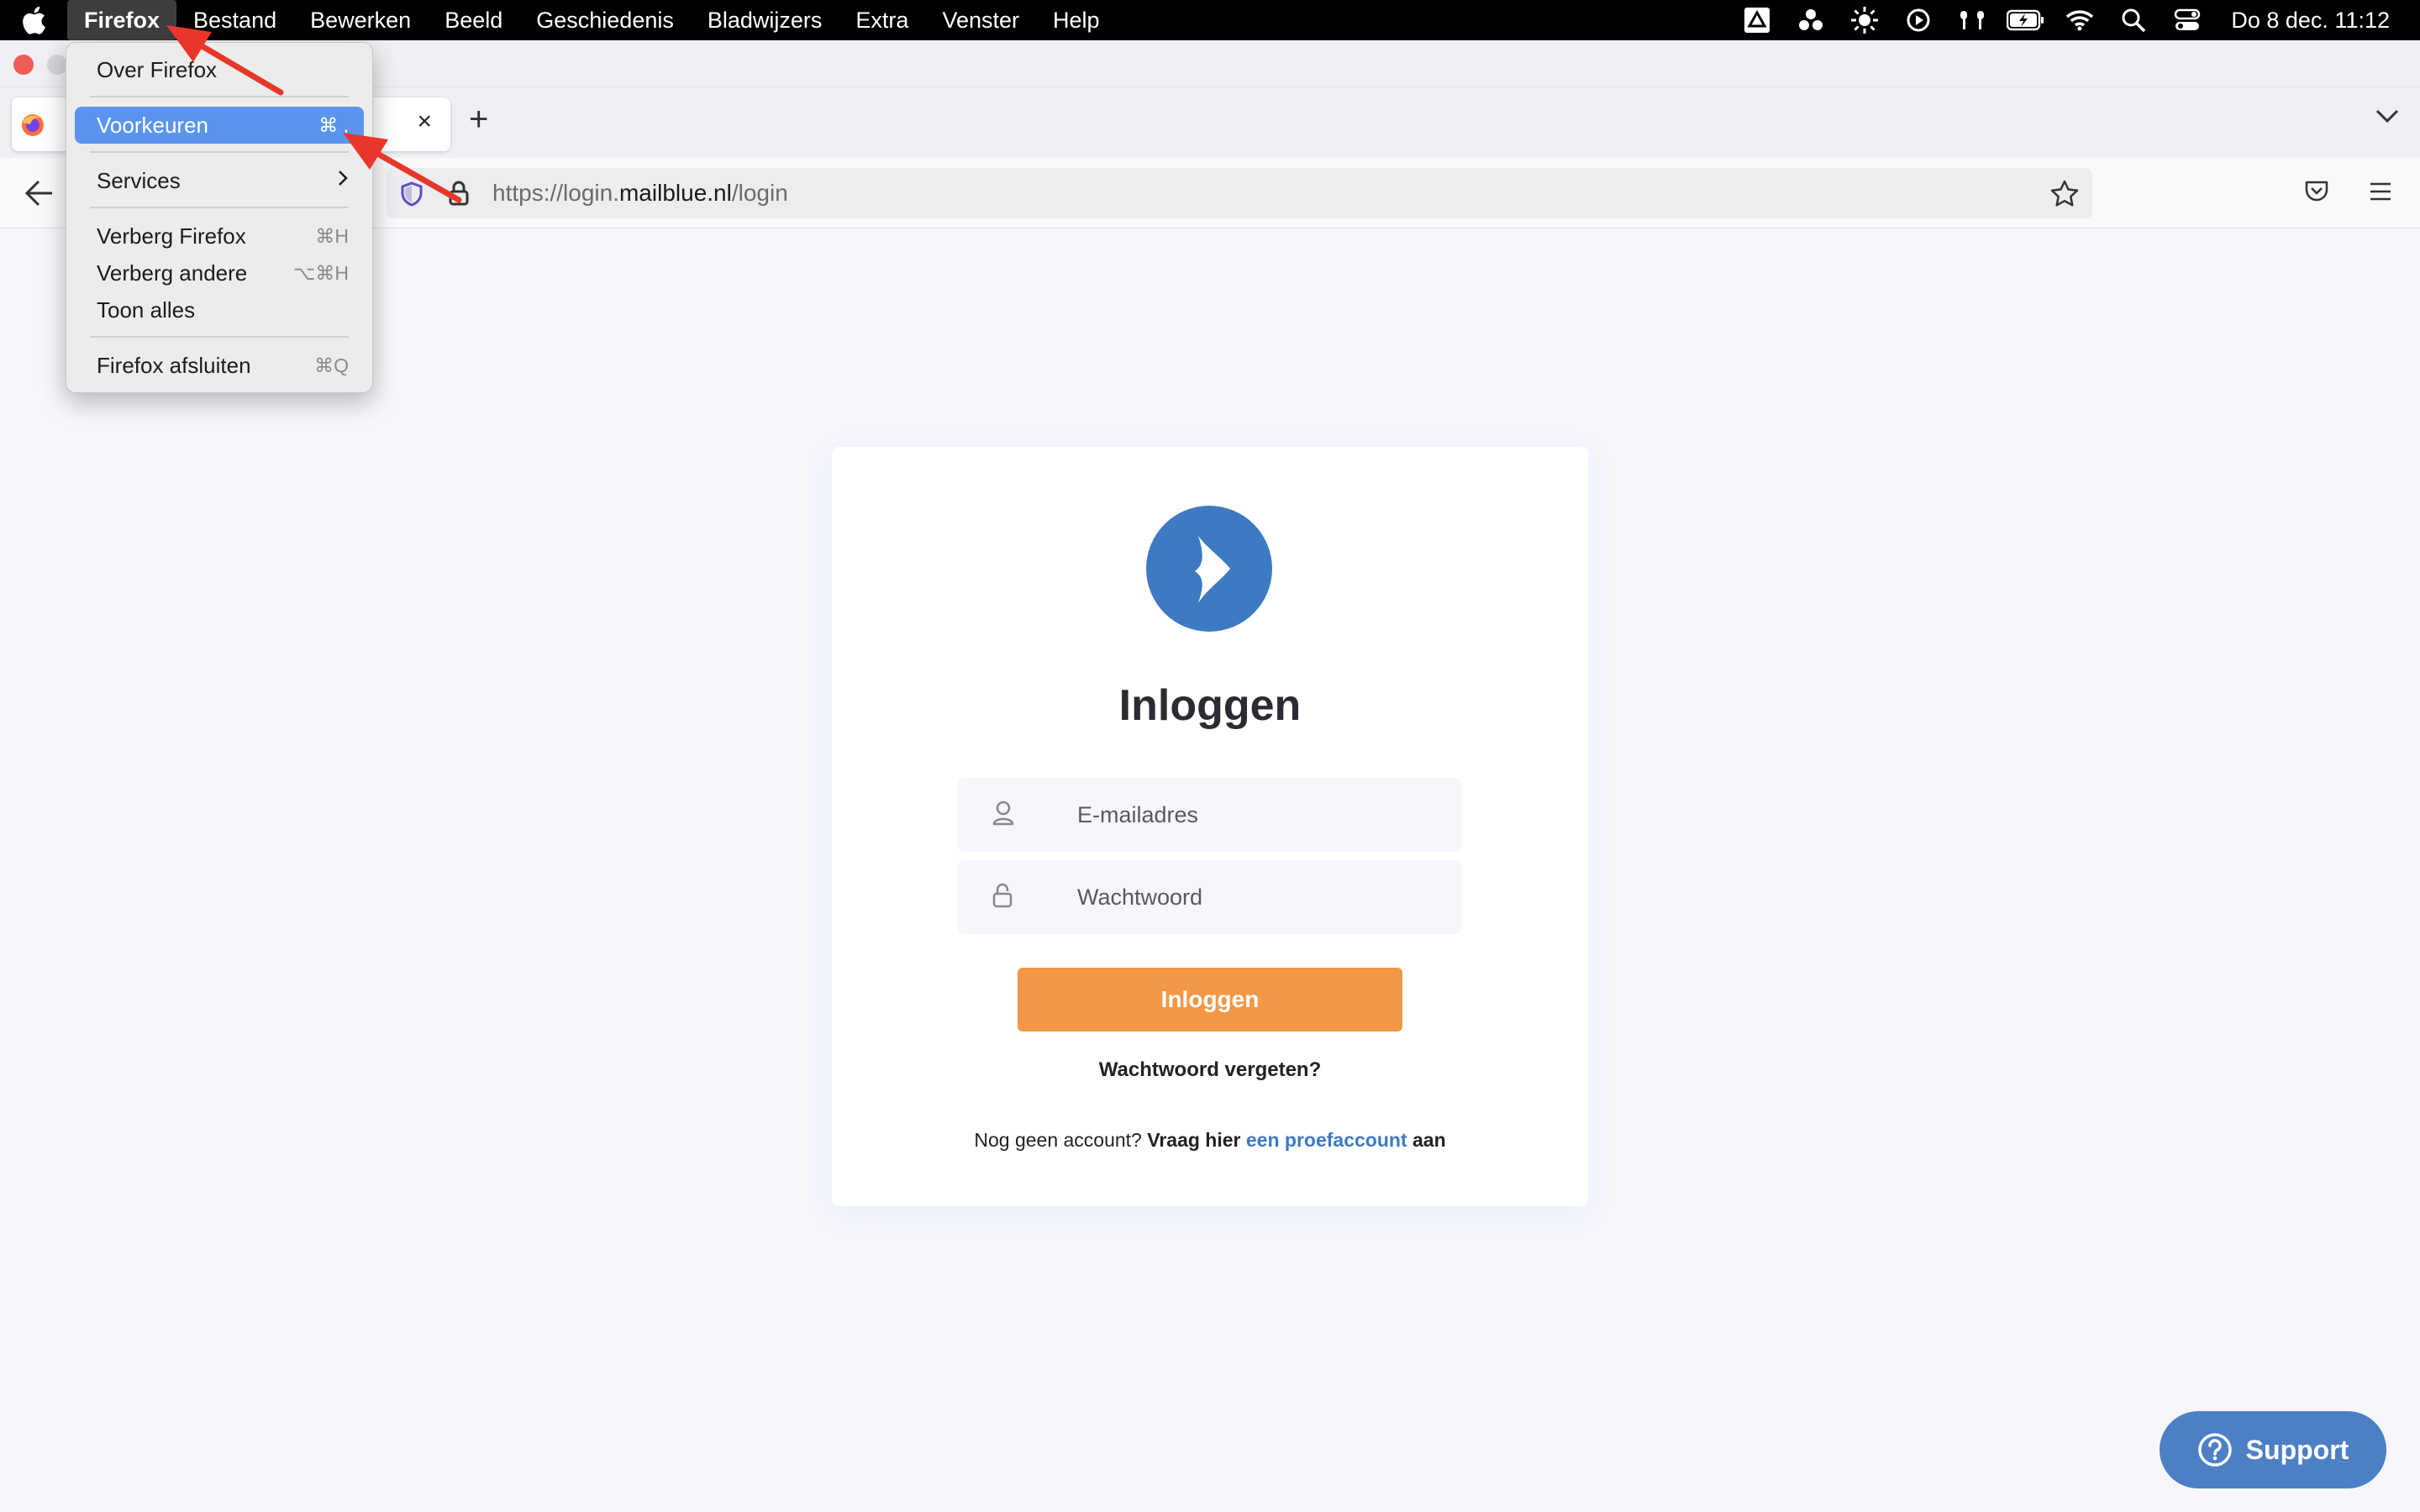 This screenshot has height=1512, width=2420. What do you see at coordinates (1429, 1140) in the screenshot?
I see `signup-bold-text: aan` at bounding box center [1429, 1140].